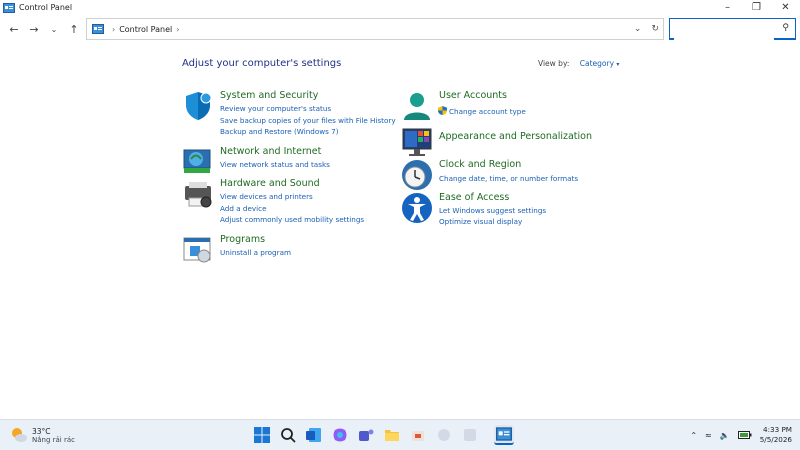 The image size is (800, 450). I want to click on view-by: View by: Category ▾, so click(578, 63).